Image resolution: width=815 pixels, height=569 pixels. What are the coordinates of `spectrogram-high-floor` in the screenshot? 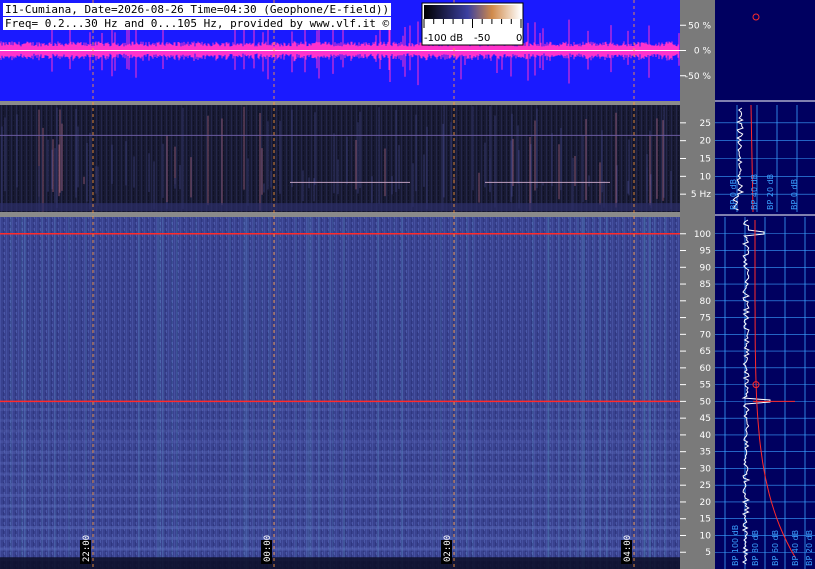 It's located at (340, 563).